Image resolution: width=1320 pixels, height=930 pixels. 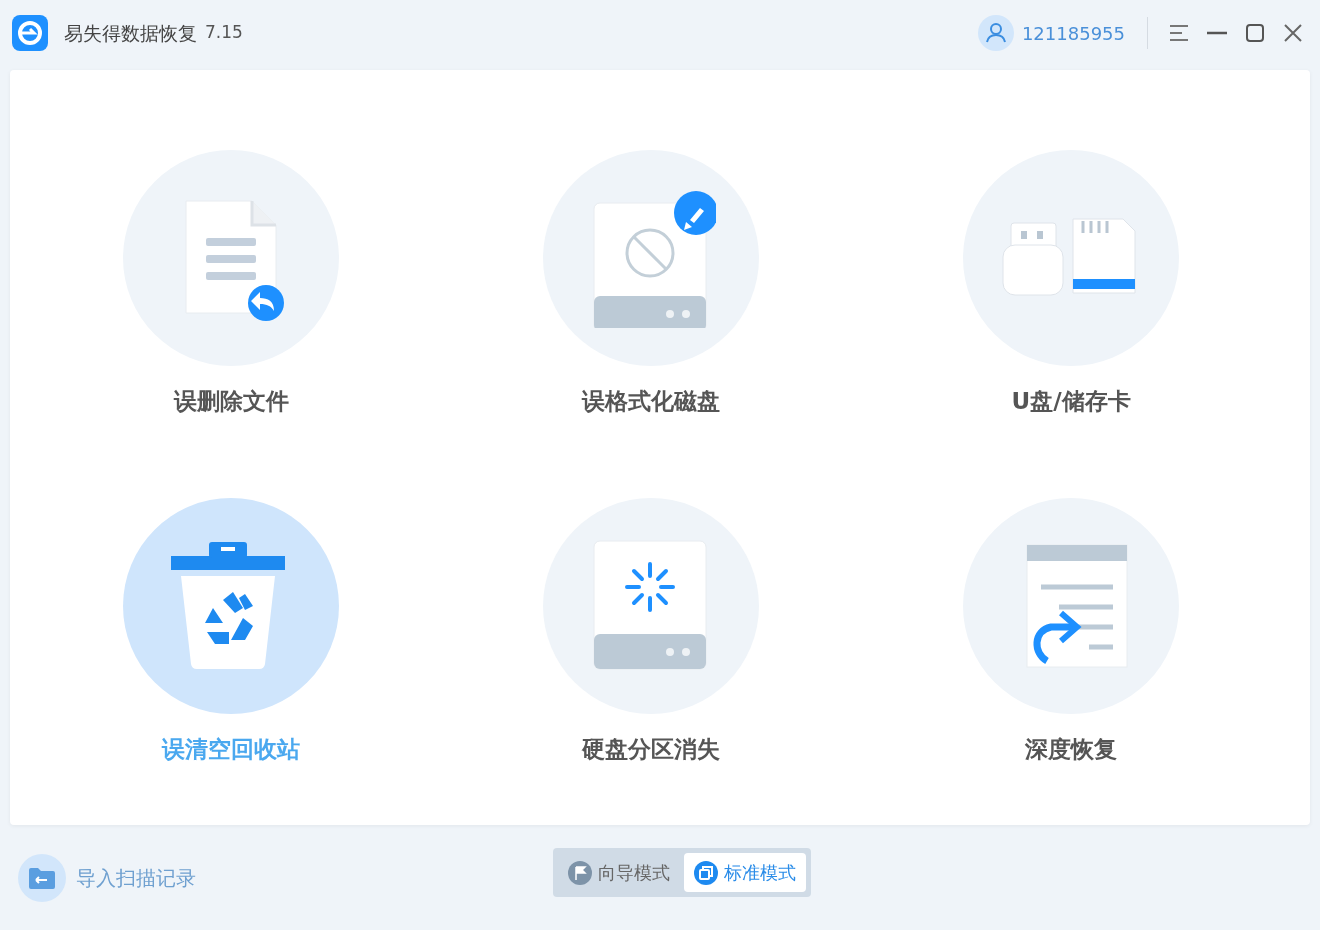 What do you see at coordinates (1071, 661) in the screenshot?
I see `recovery-option-tile: 深度恢复` at bounding box center [1071, 661].